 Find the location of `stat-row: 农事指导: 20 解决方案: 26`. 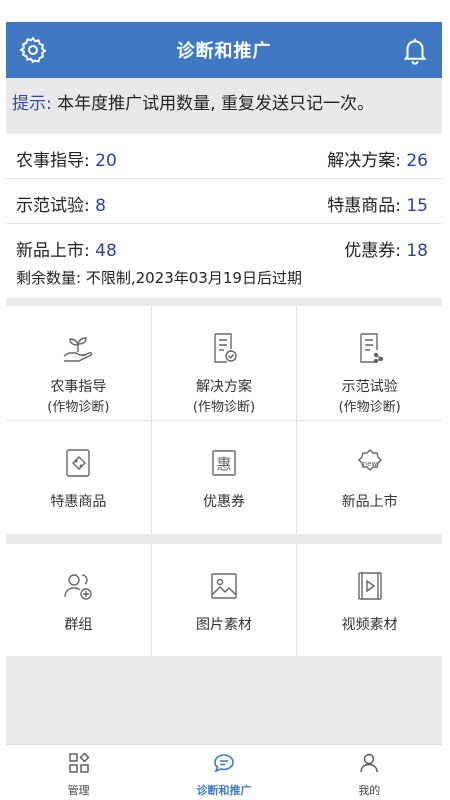

stat-row: 农事指导: 20 解决方案: 26 is located at coordinates (224, 156).